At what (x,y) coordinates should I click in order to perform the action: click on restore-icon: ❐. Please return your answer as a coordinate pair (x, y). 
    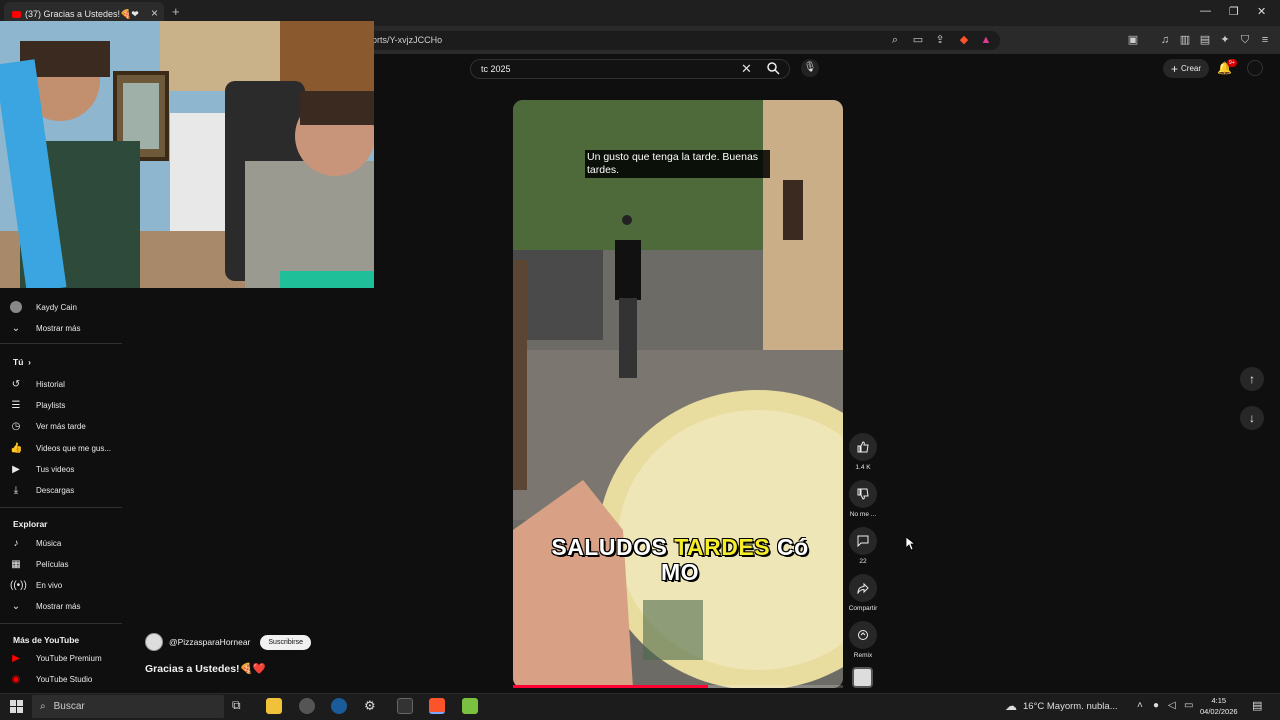
    Looking at the image, I should click on (1234, 11).